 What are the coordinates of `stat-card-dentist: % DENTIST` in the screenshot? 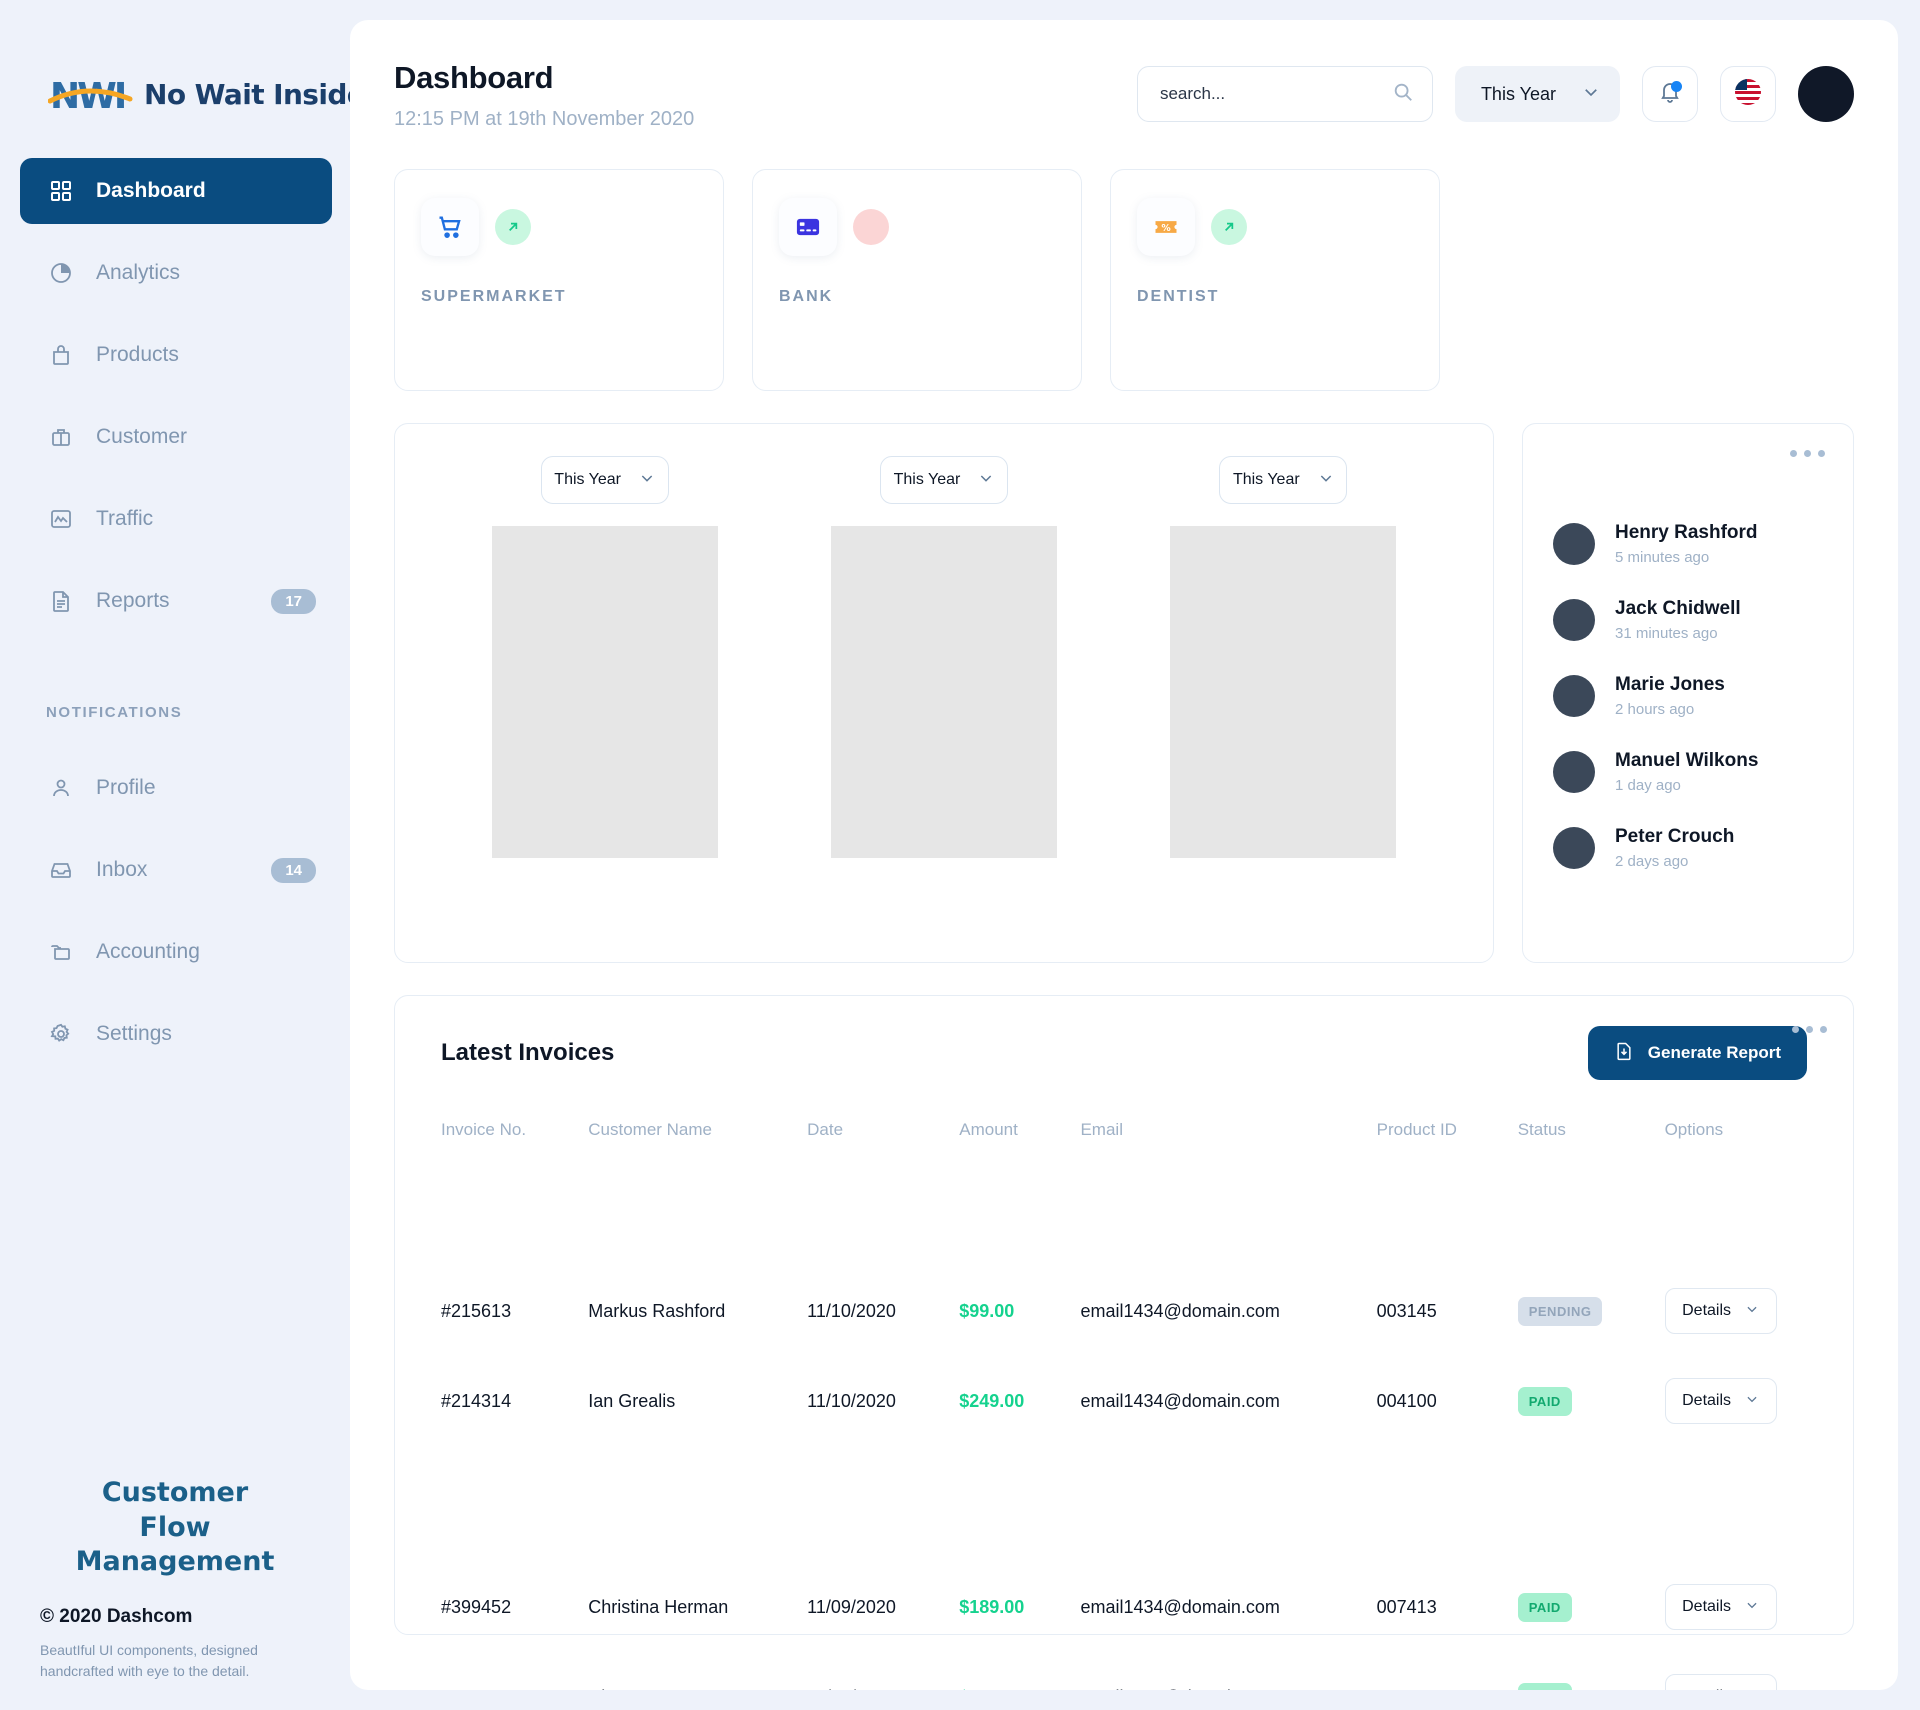 It's located at (1275, 280).